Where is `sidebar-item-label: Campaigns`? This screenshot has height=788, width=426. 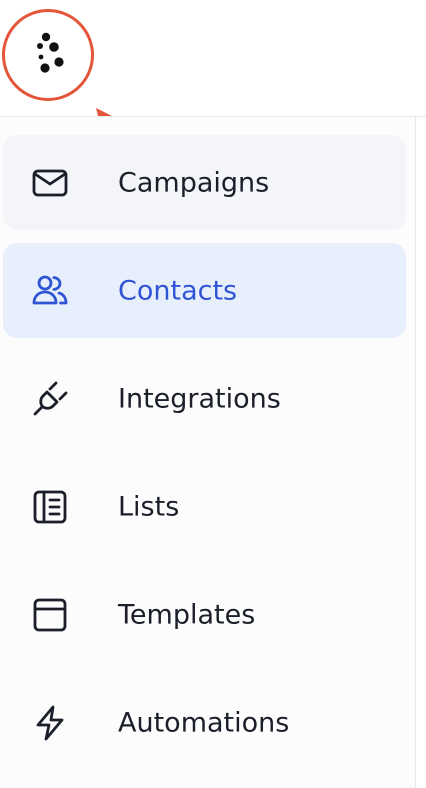 sidebar-item-label: Campaigns is located at coordinates (194, 182).